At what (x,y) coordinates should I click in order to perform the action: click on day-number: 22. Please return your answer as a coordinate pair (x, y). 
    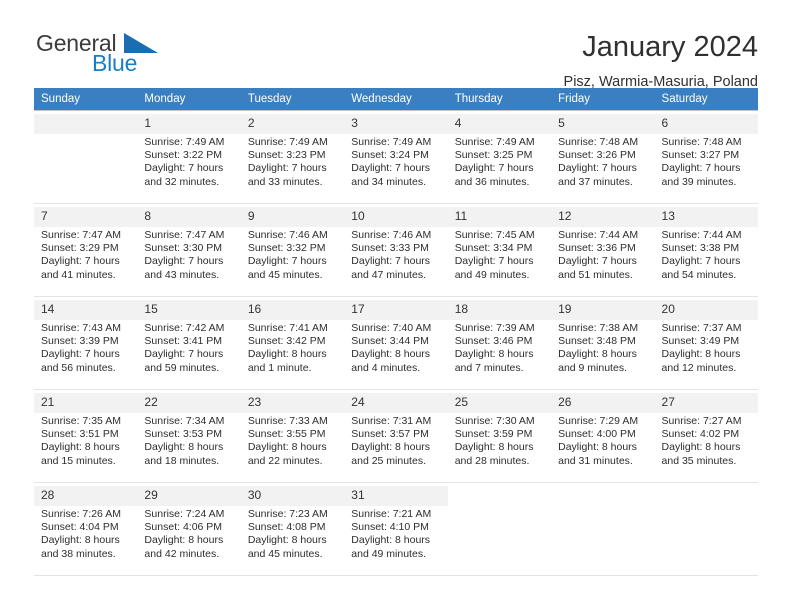
    Looking at the image, I should click on (189, 403).